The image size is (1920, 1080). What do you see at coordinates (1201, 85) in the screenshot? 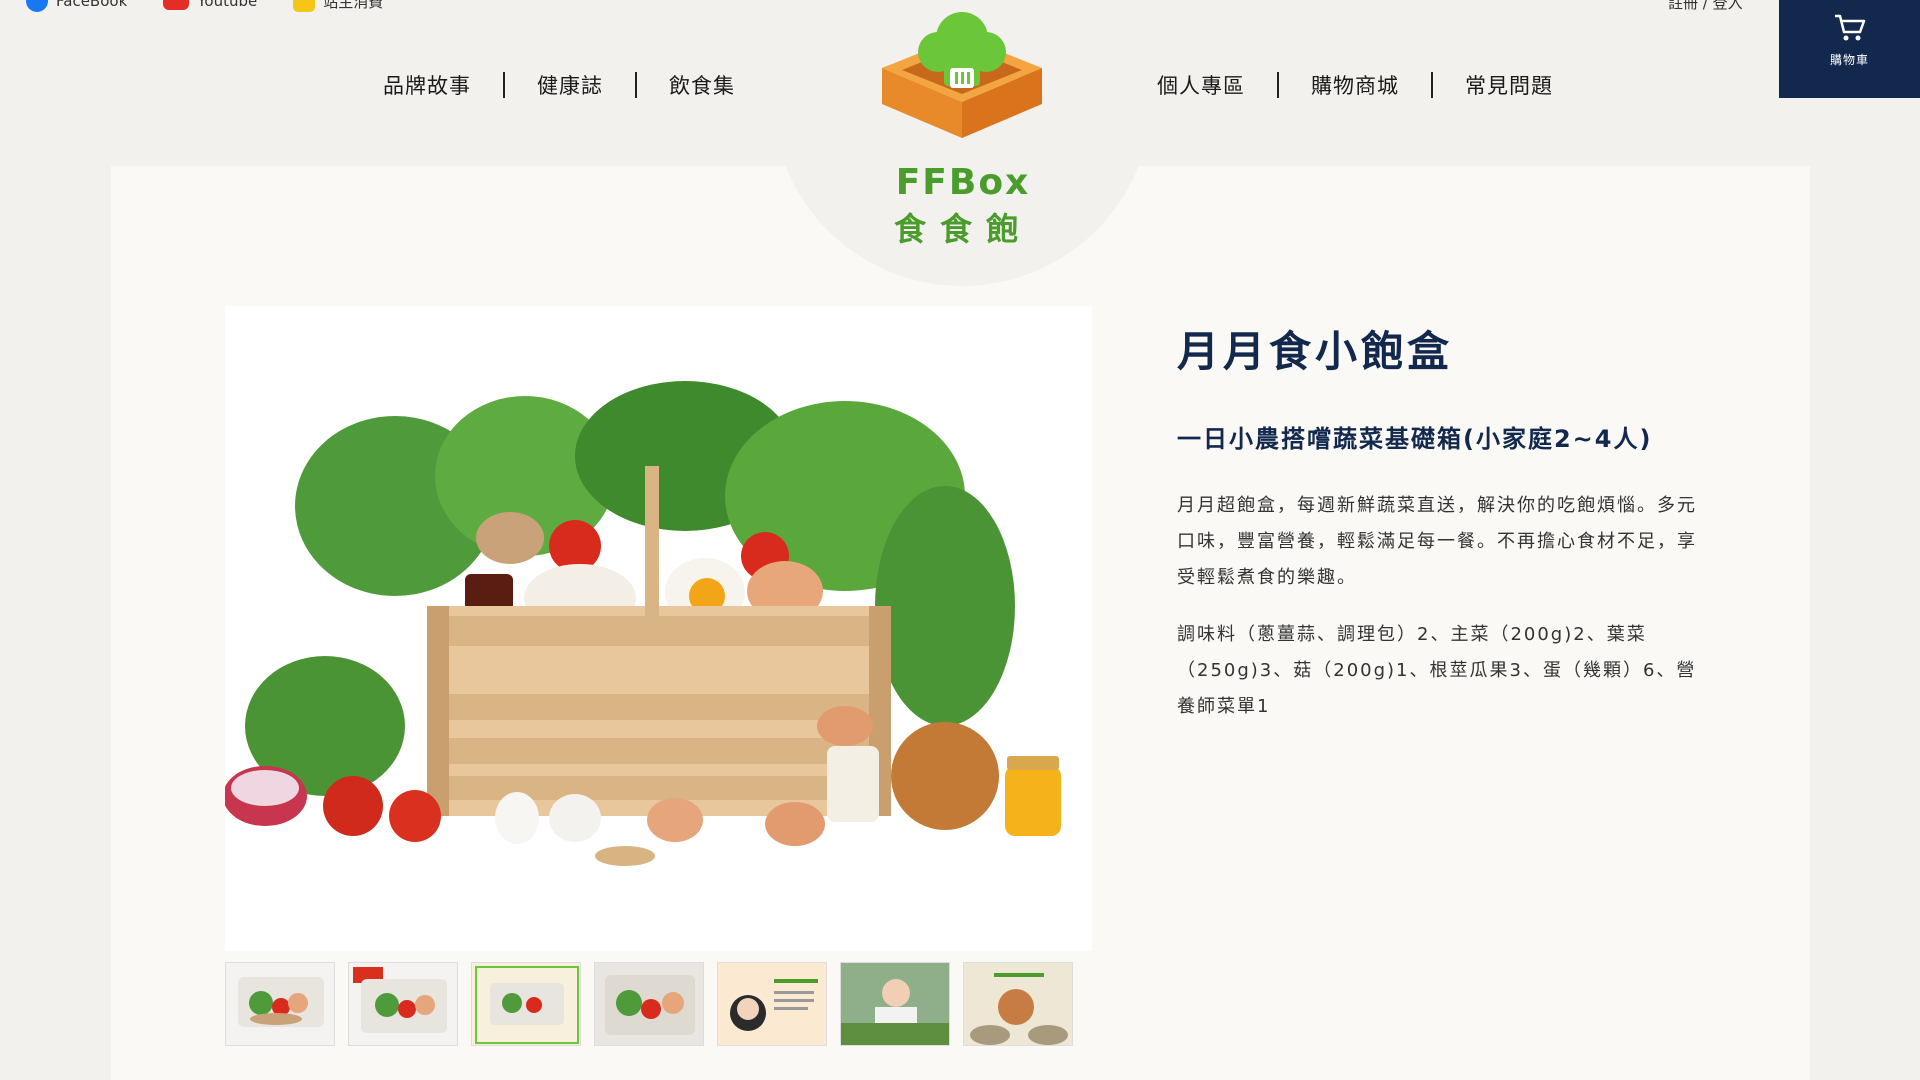
I see `nav-personal-area: 個人專區` at bounding box center [1201, 85].